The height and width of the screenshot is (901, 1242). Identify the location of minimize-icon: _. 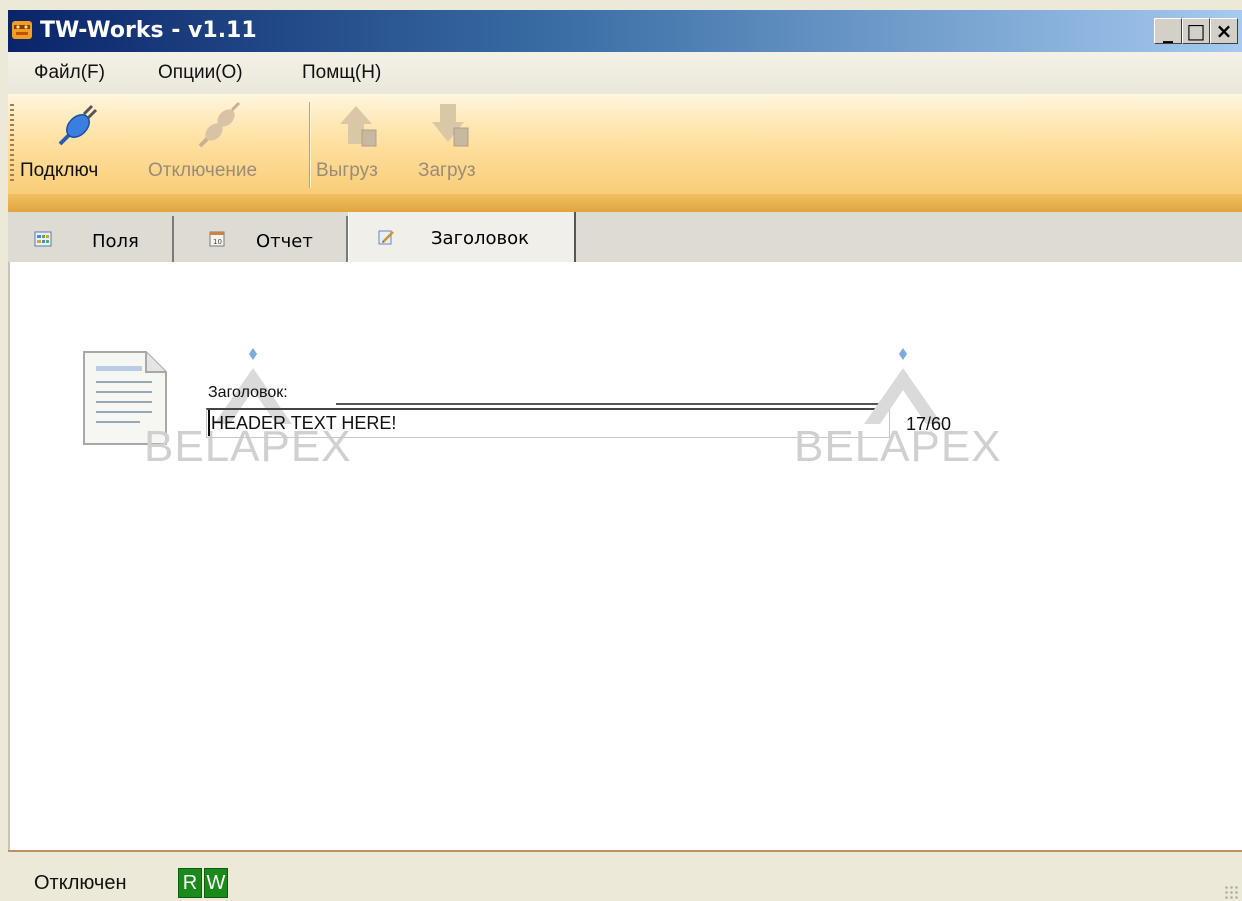
(1168, 31).